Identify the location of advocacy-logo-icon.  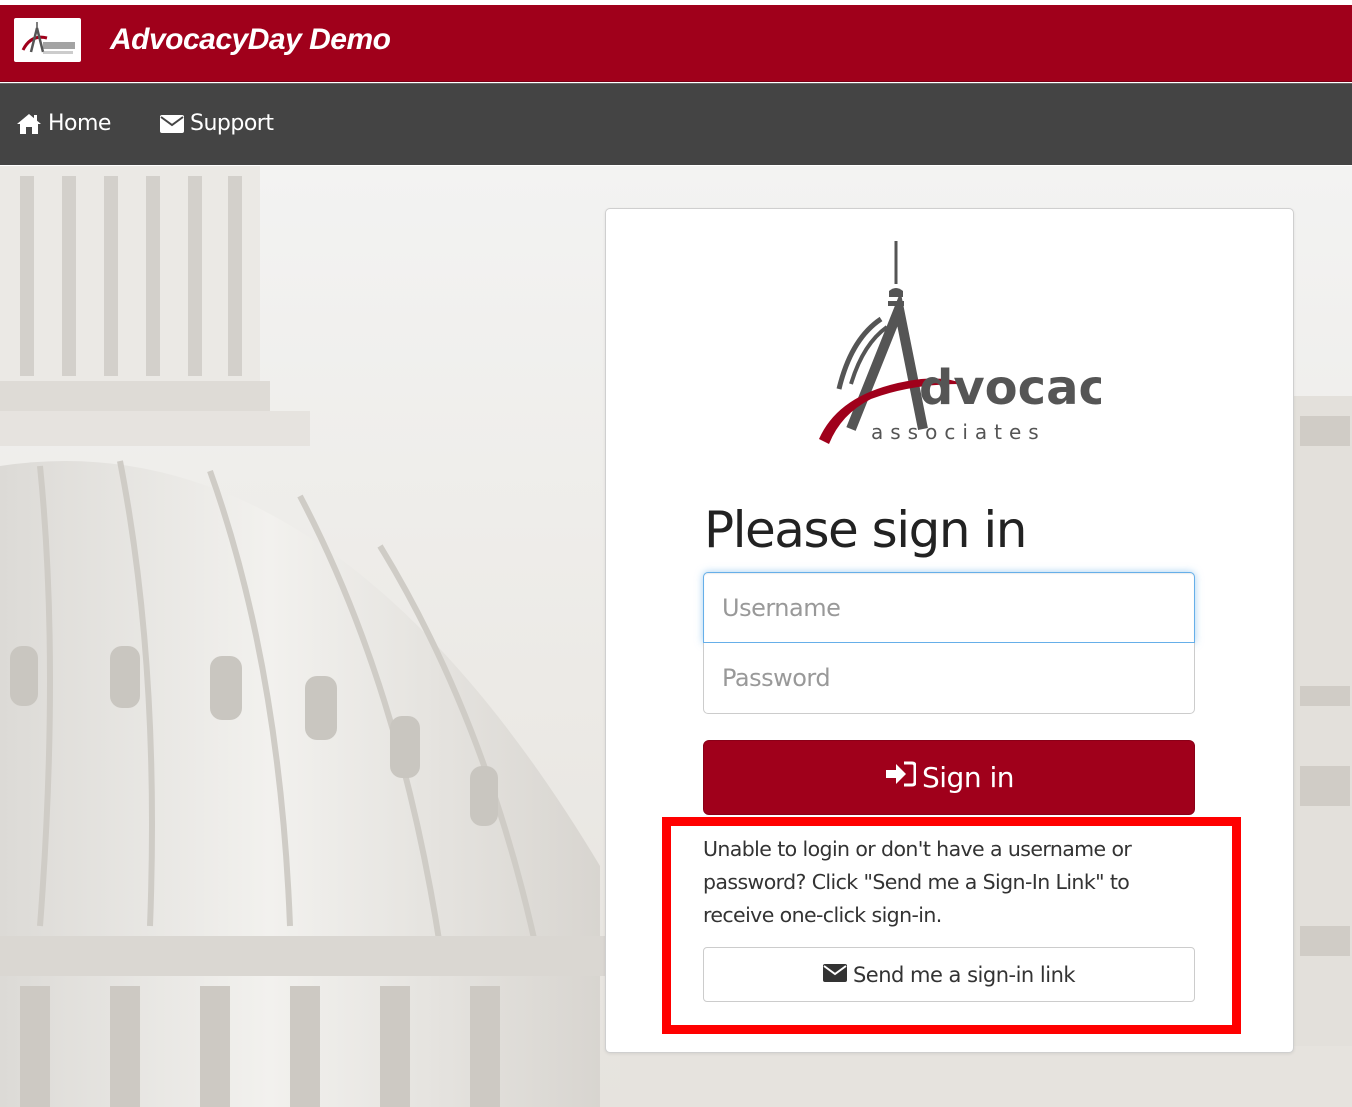
(48, 38).